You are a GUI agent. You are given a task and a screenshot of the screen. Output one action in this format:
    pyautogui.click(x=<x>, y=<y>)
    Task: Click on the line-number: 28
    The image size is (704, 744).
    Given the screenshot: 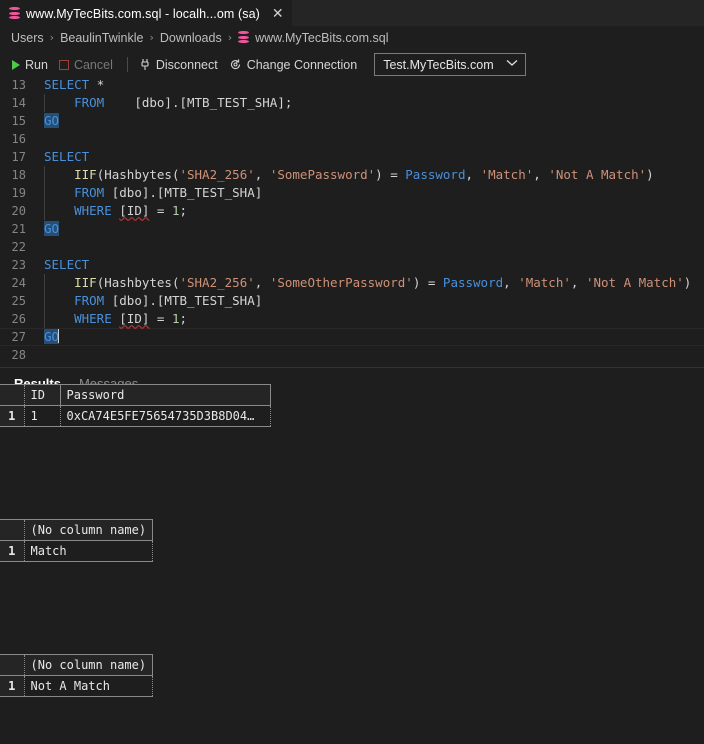 What is the action you would take?
    pyautogui.click(x=18, y=355)
    